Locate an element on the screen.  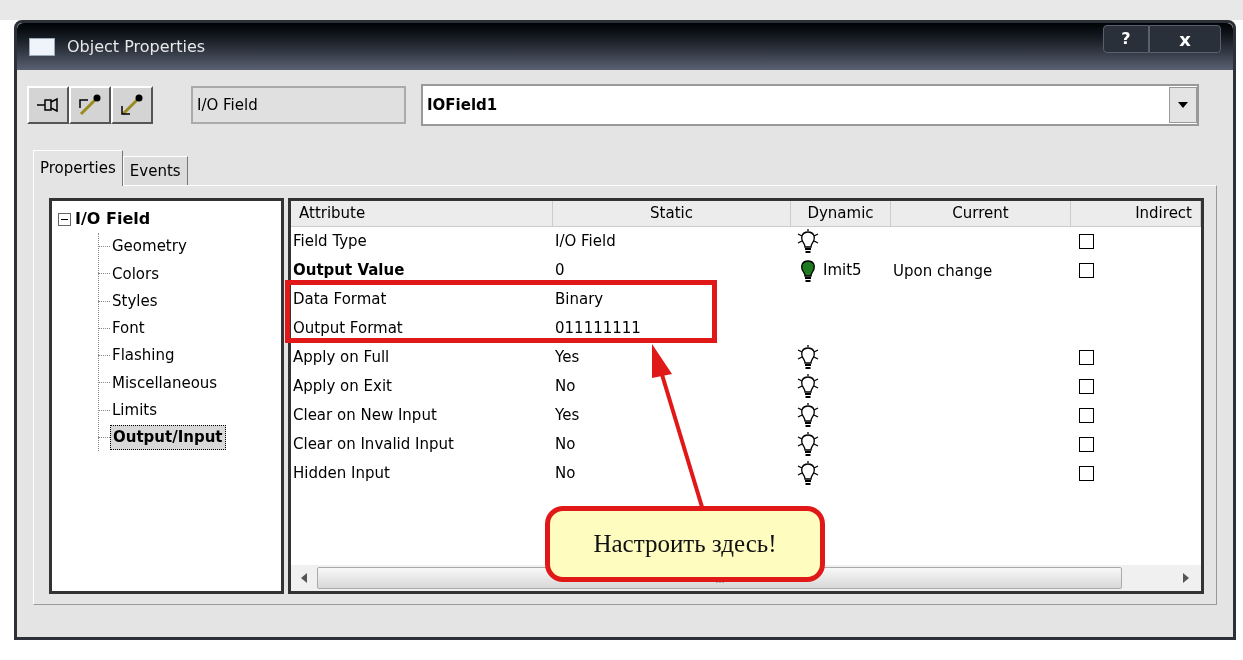
table-cell-text: Data Format is located at coordinates (340, 300).